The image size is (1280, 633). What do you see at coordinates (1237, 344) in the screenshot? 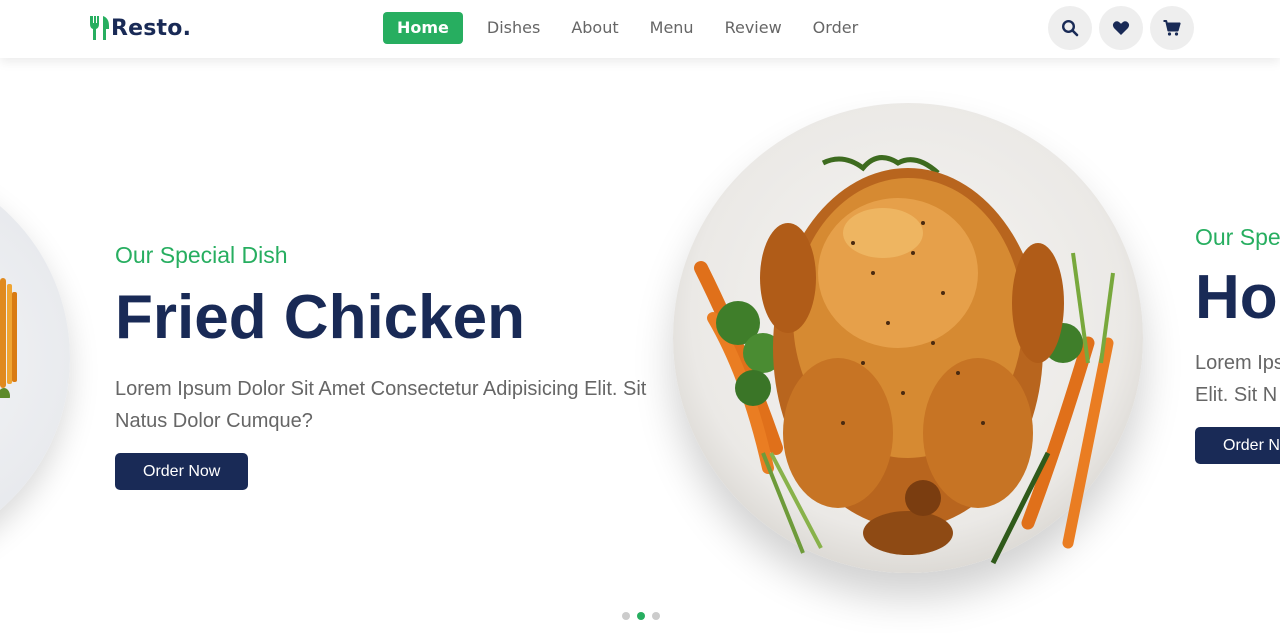
I see `next-slide-content: Our Spe Ho Lorem Ips Elit. Sit N Order N` at bounding box center [1237, 344].